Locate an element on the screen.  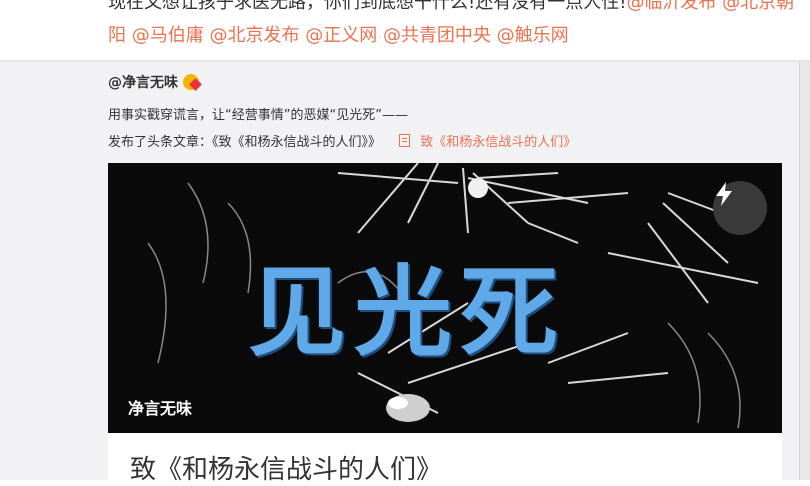
emoji-heart-eyes-icon is located at coordinates (192, 82).